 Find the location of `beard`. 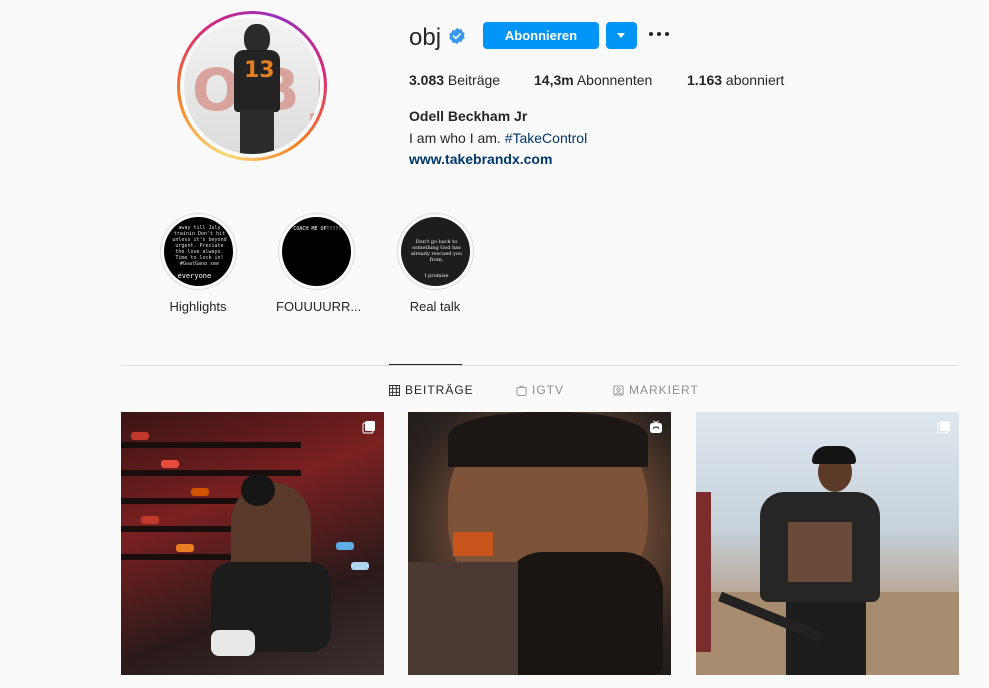

beard is located at coordinates (583, 613).